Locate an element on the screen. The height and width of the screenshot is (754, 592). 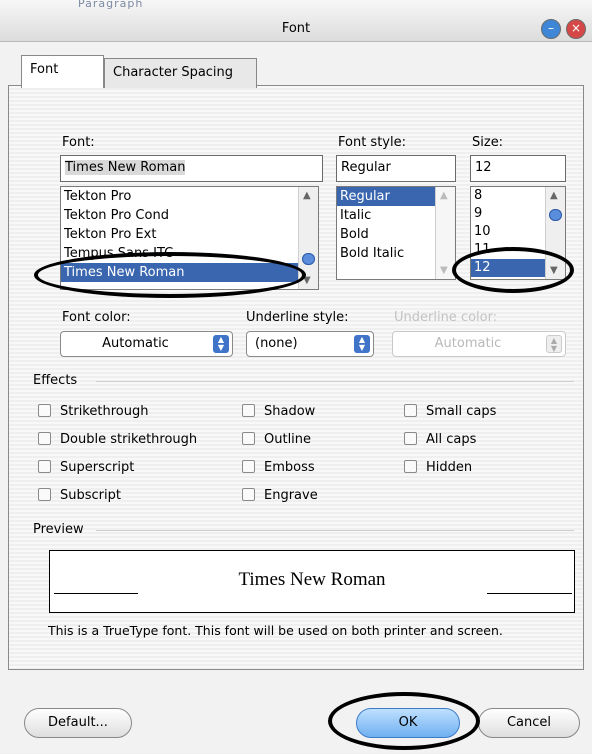
font-label: Font: is located at coordinates (78, 142).